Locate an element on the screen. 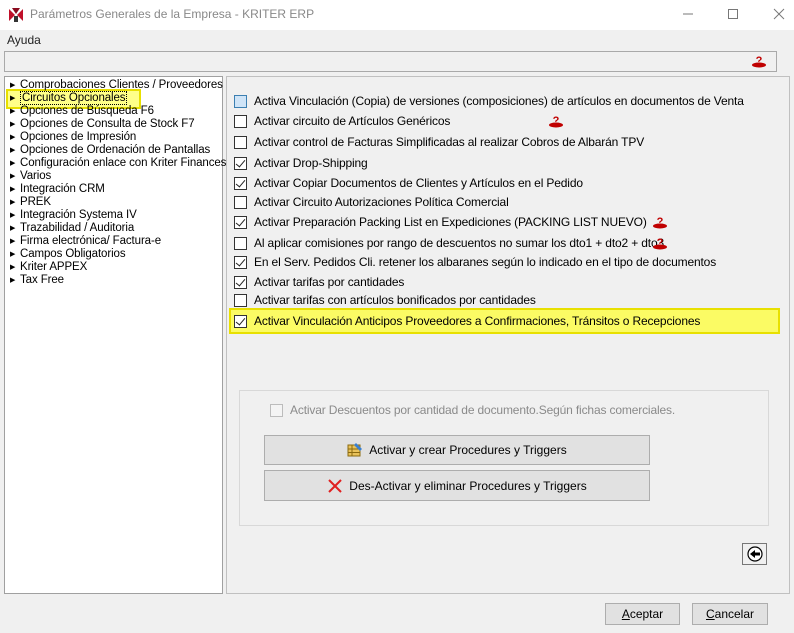 The width and height of the screenshot is (794, 633). tree-item: ▶ Kriter APPEX is located at coordinates (48, 267).